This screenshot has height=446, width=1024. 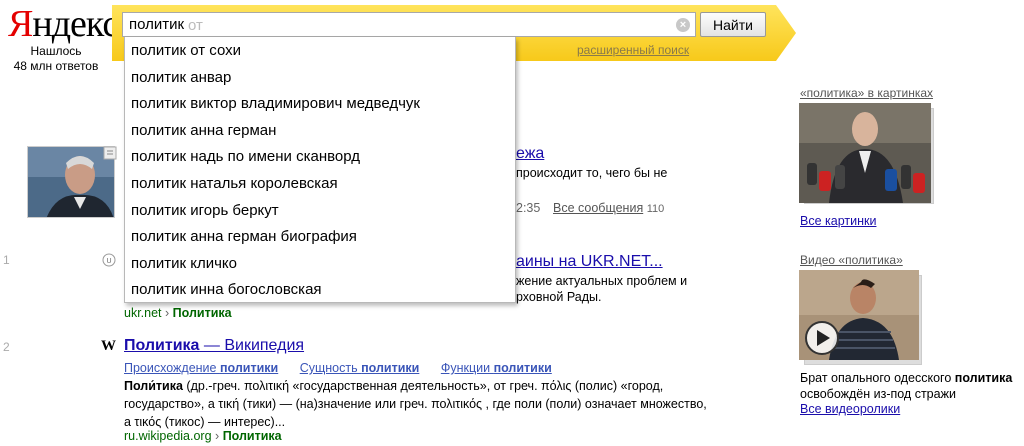 I want to click on result-1-snippet-line2: рховной Рады., so click(x=559, y=297).